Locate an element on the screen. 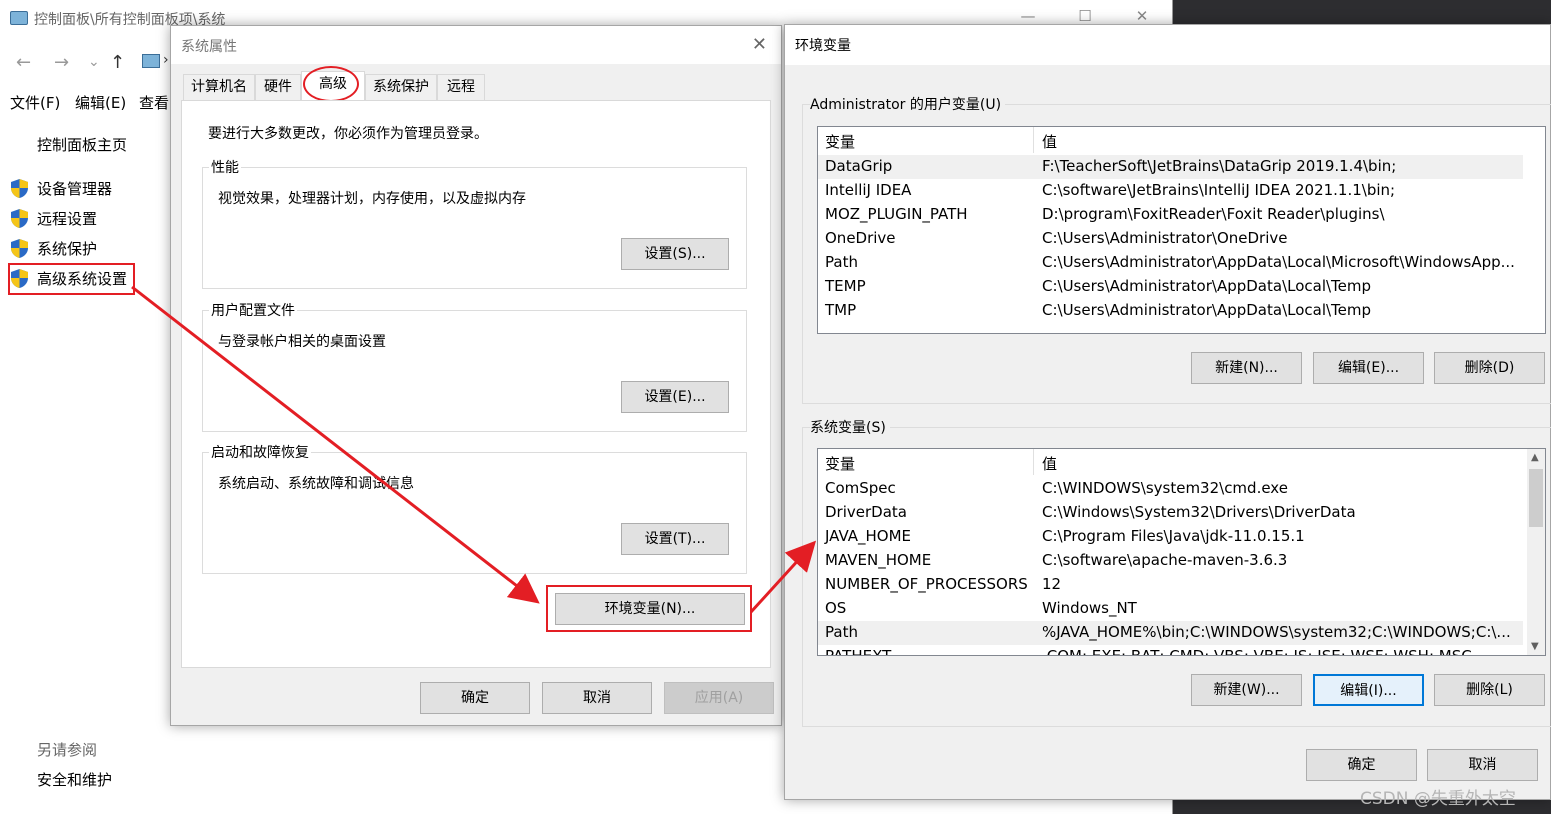 This screenshot has width=1551, height=814. table-row: ComSpec C:\WINDOWS\system32\cmd.exe is located at coordinates (1170, 489).